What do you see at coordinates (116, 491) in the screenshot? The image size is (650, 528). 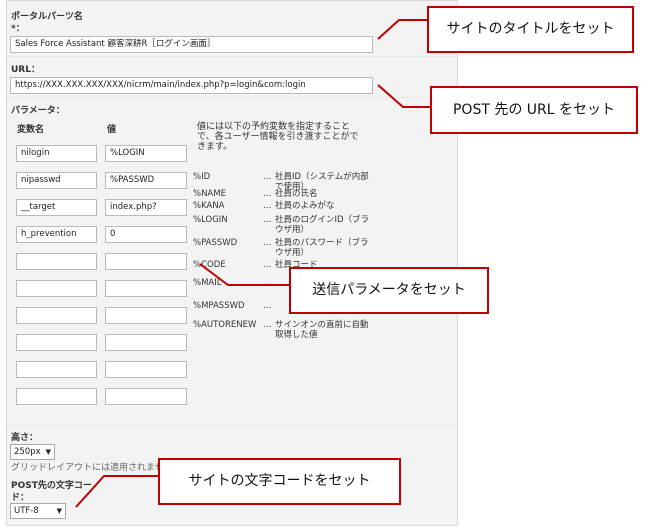 I see `charset-callout-line` at bounding box center [116, 491].